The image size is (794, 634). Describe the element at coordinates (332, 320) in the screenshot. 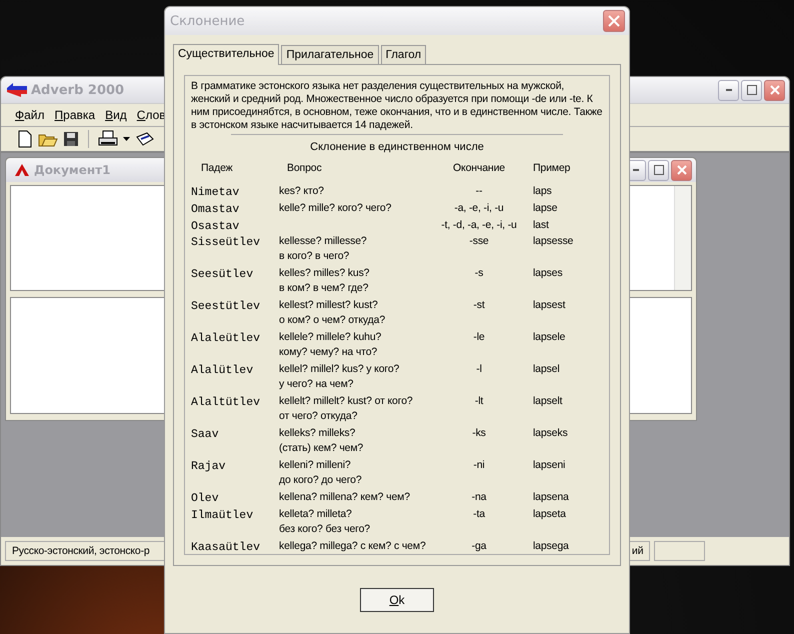

I see `question-text: о ком? о чем? откуда?` at that location.